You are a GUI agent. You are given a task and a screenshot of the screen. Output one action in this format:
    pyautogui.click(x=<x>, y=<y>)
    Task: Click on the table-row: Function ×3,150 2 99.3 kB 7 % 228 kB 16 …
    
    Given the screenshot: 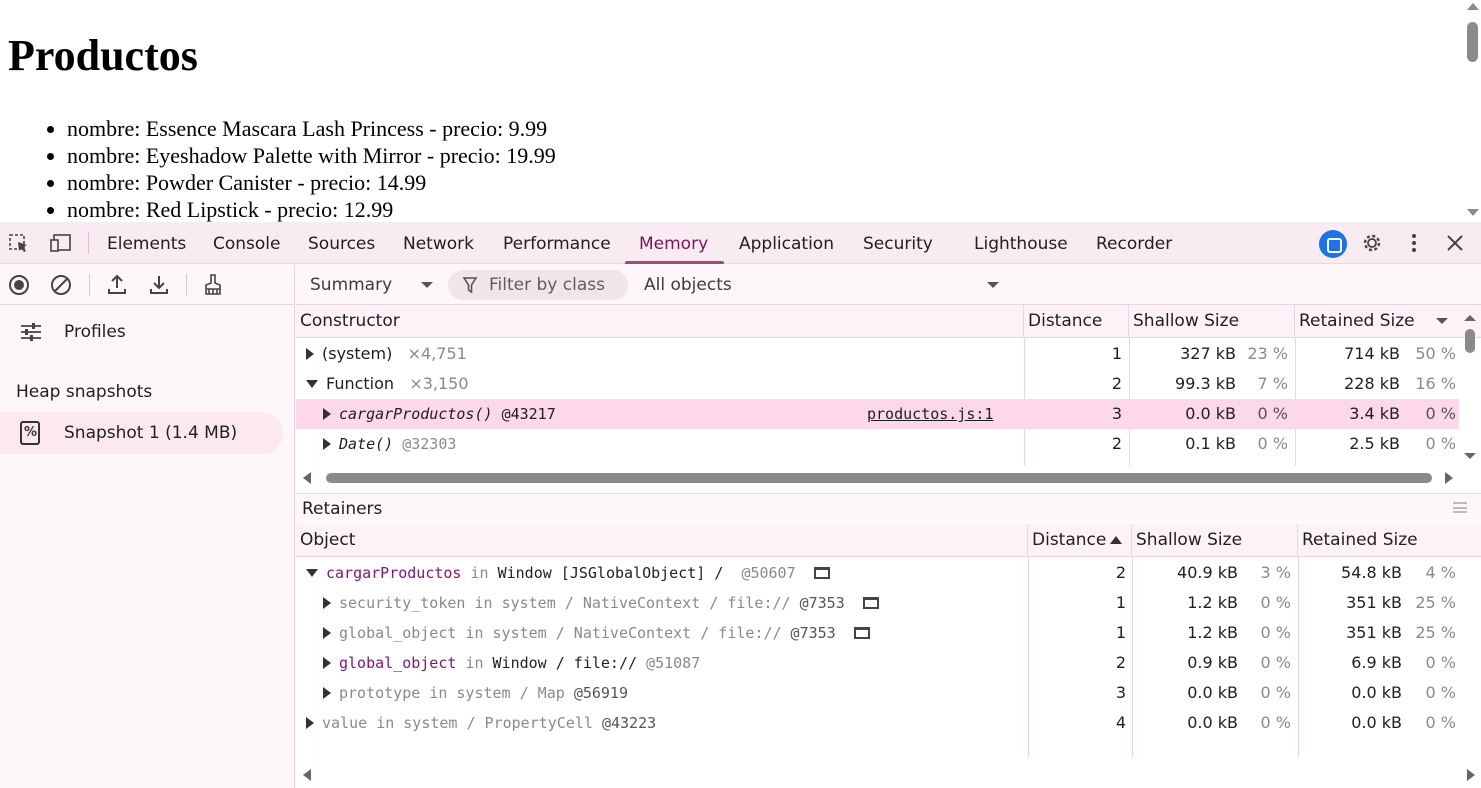 What is the action you would take?
    pyautogui.click(x=888, y=384)
    